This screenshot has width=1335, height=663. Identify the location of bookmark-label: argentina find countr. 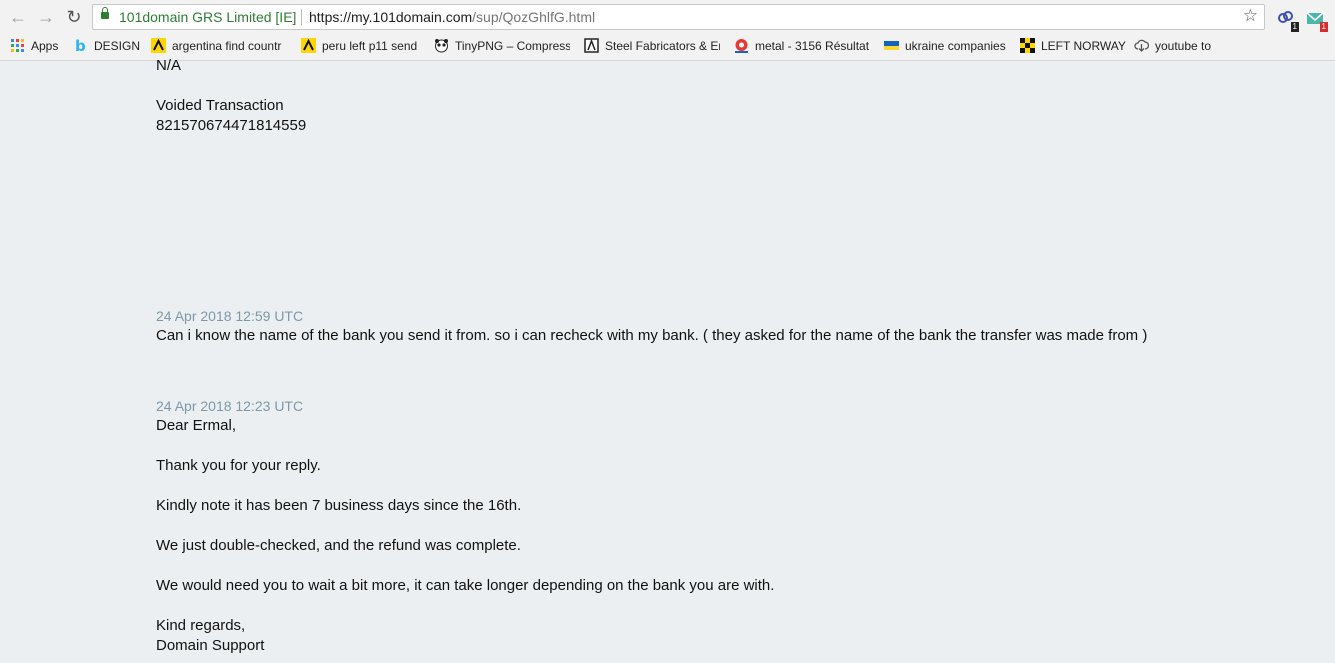
(227, 46).